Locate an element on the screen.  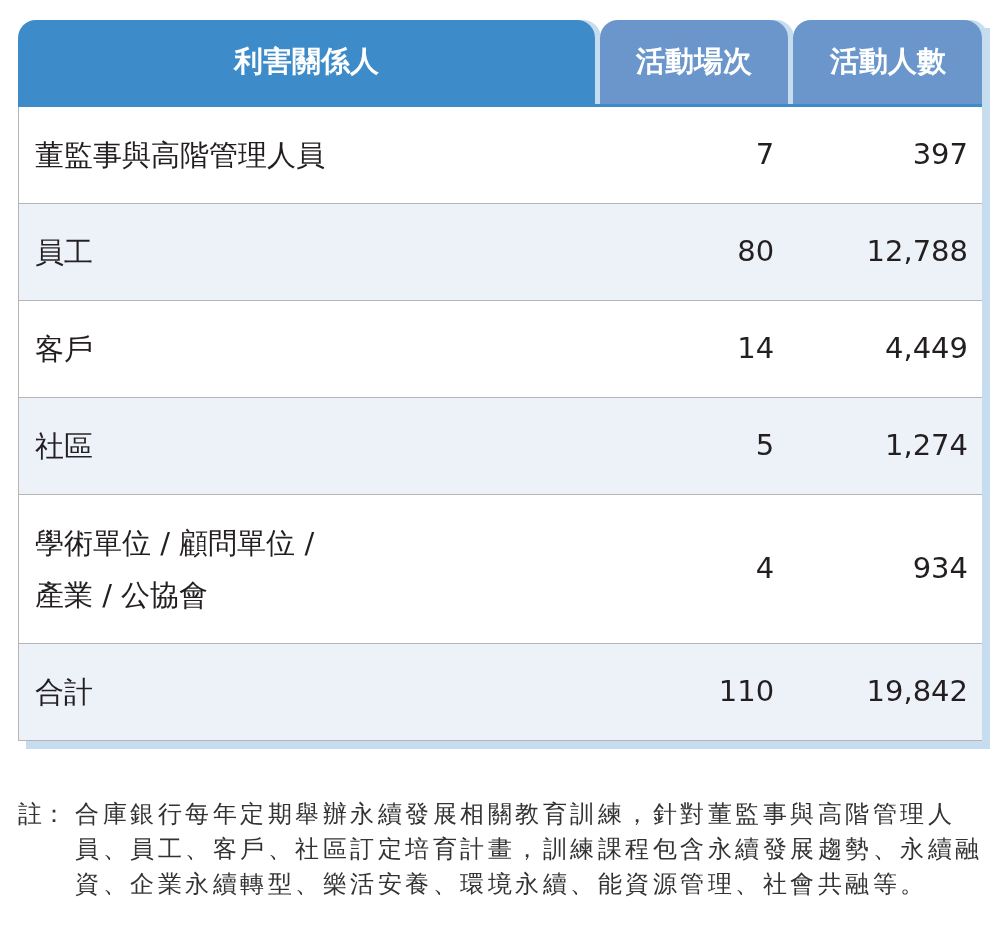
note-text: 合庫銀行每年定期舉辦永續發展相關教育訓練，針對董監事與高階管理人員、員工、客戶、社區訂定培育計畫，訓練課程包含永續發展趨勢、永續融資、企業永續轉型、樂活安養、環境永續、能資源管理、社會共融等。 is located at coordinates (529, 849).